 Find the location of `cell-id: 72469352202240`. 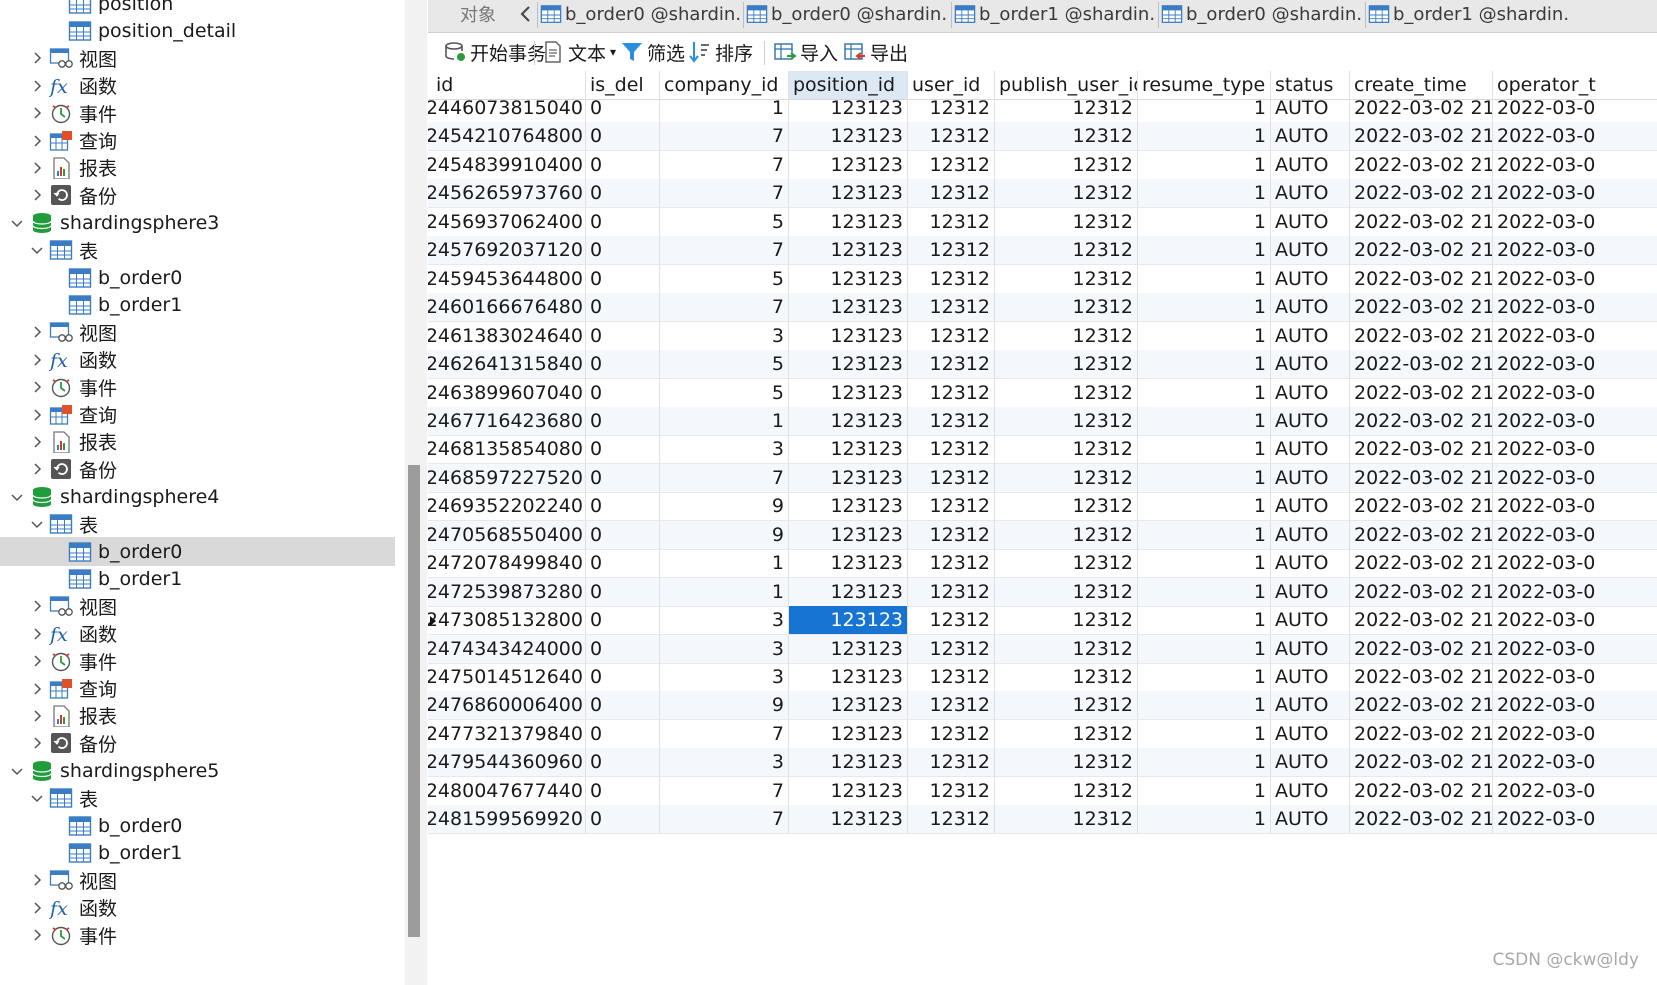

cell-id: 72469352202240 is located at coordinates (507, 507).